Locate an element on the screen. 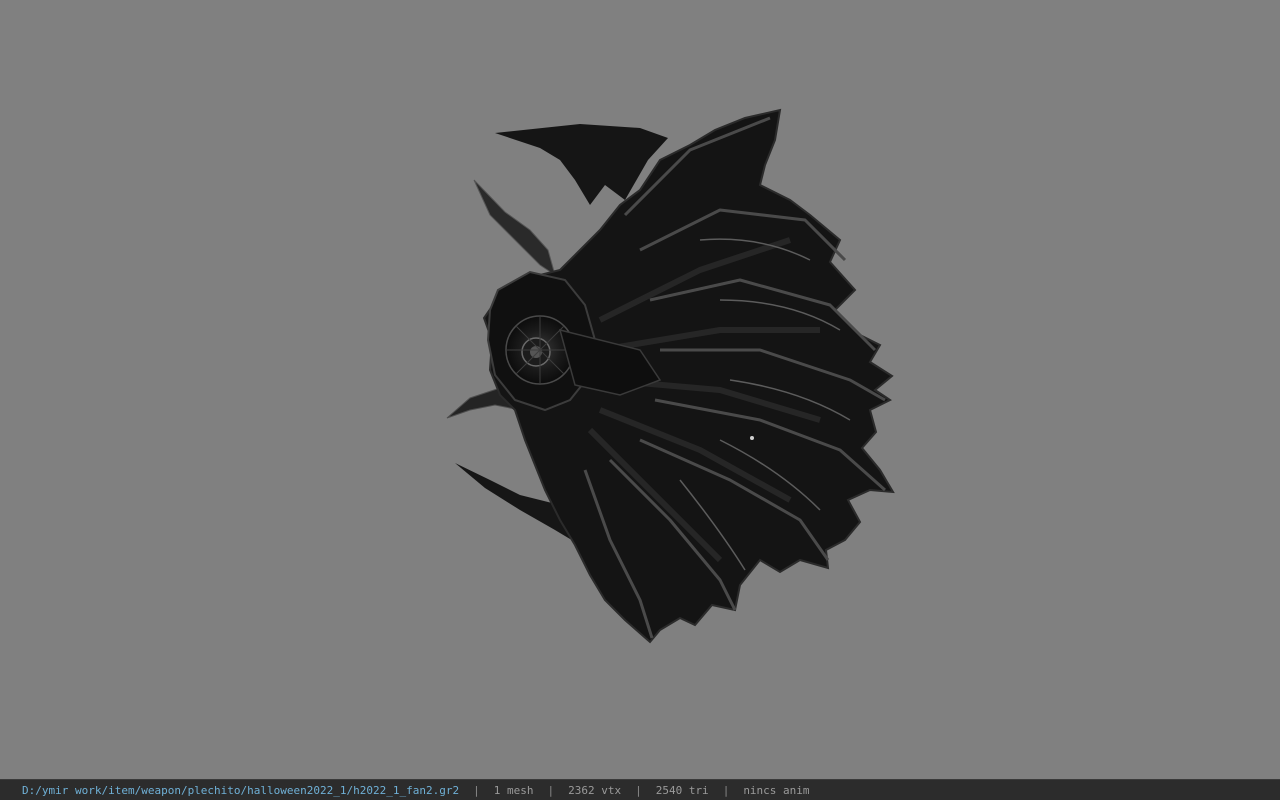 The width and height of the screenshot is (1280, 800). vertex-count-label: 2362 vtx is located at coordinates (595, 790).